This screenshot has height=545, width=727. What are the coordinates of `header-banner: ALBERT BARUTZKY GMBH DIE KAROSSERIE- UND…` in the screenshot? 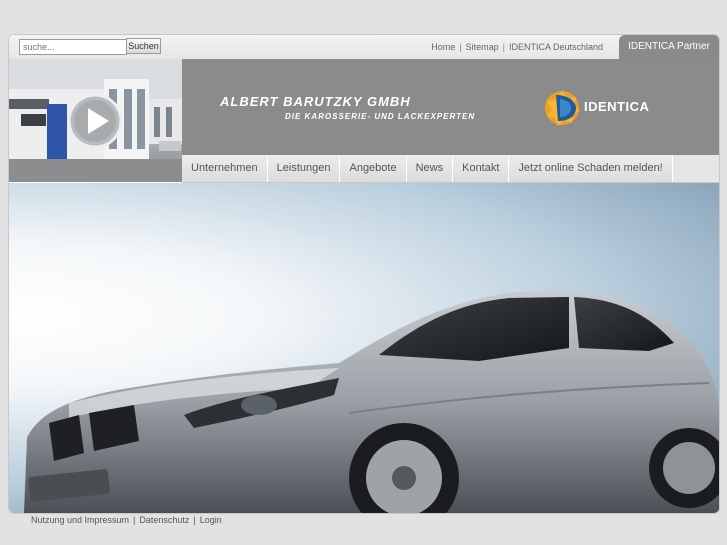 It's located at (450, 107).